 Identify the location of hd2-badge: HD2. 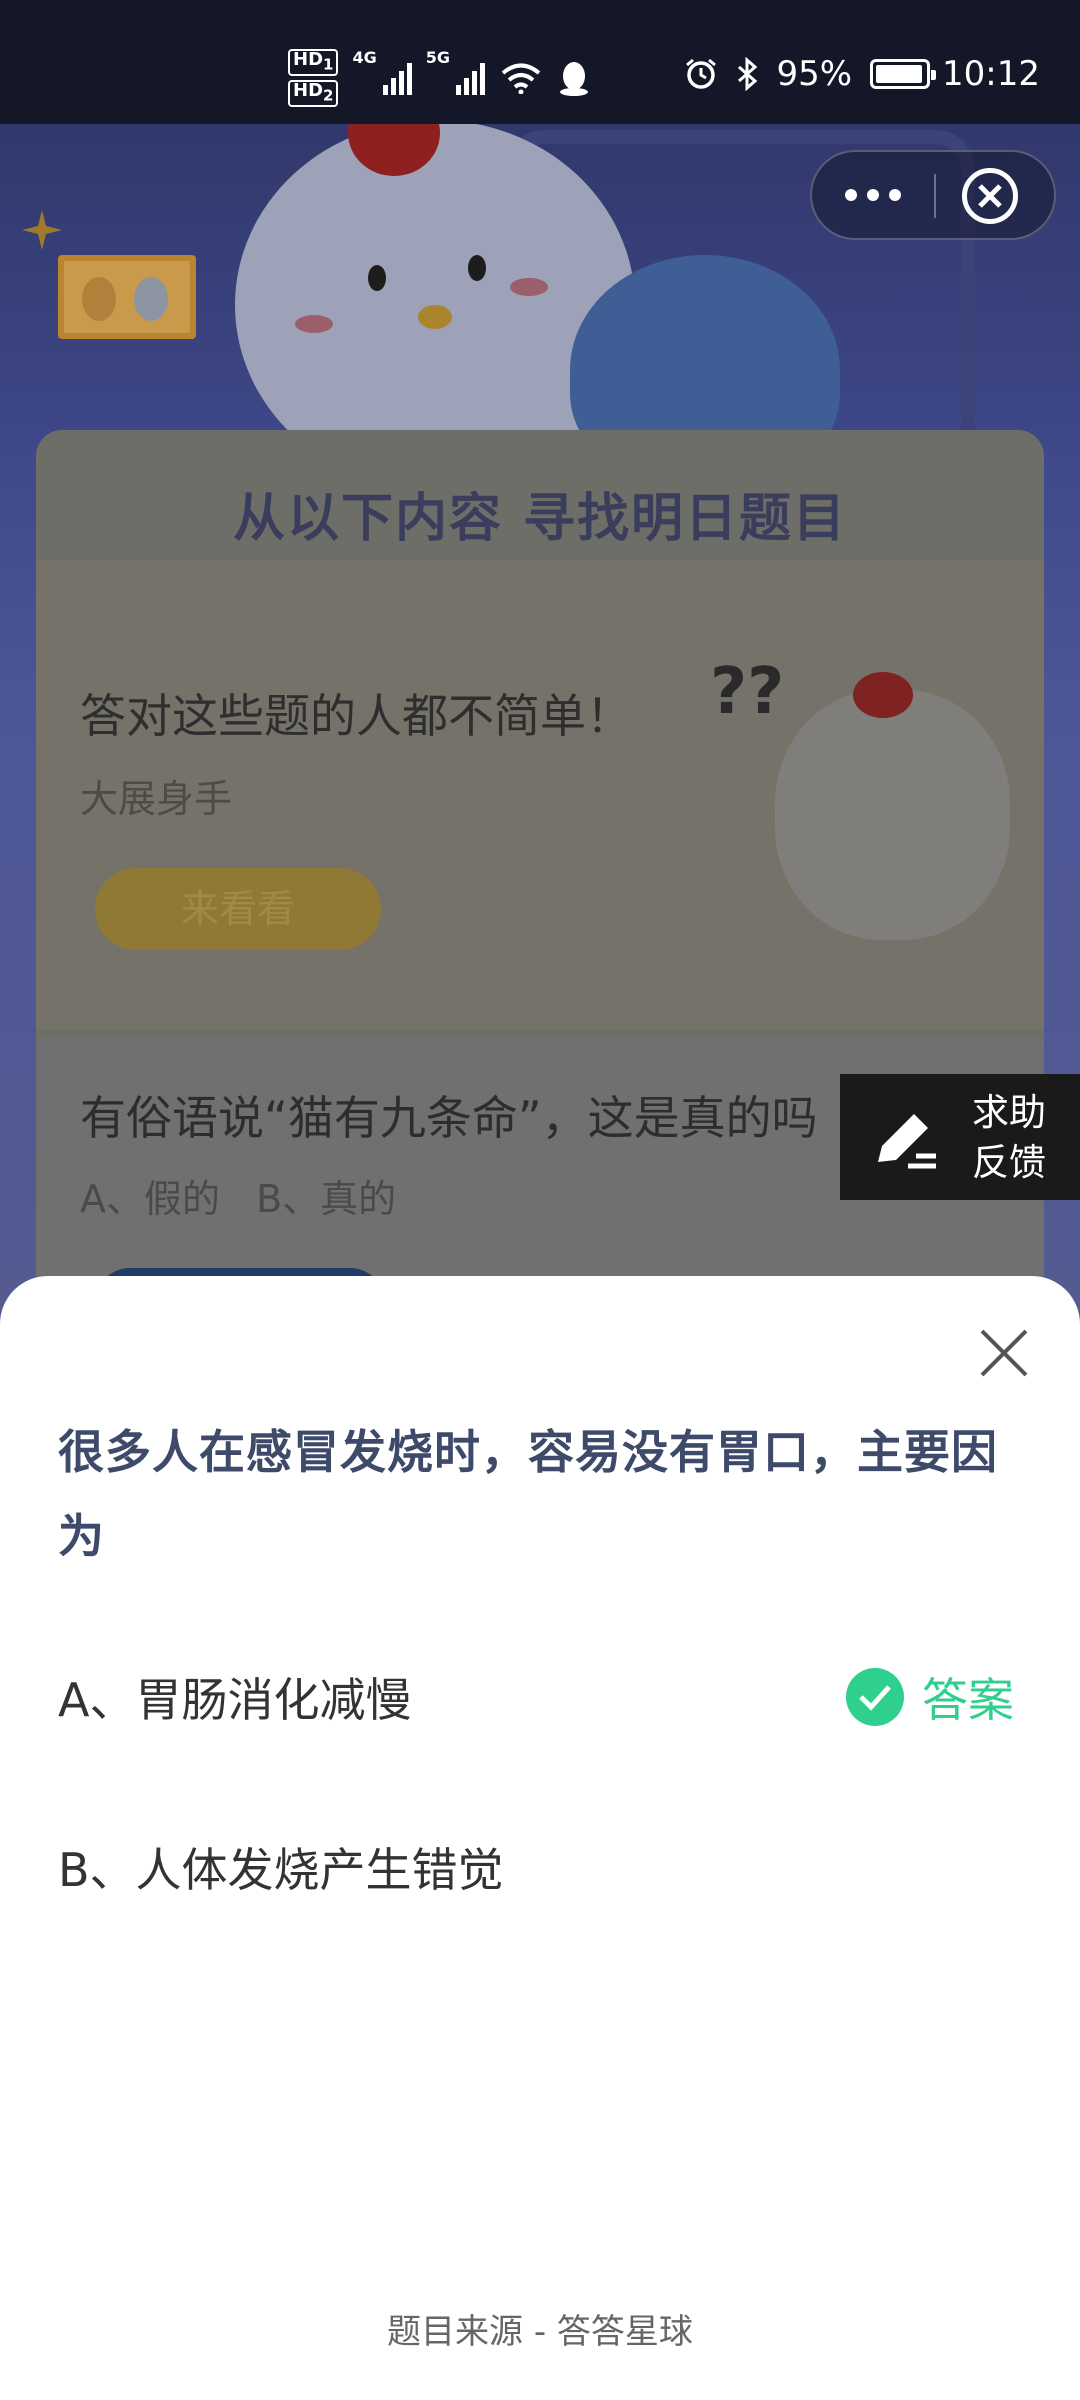
(313, 93).